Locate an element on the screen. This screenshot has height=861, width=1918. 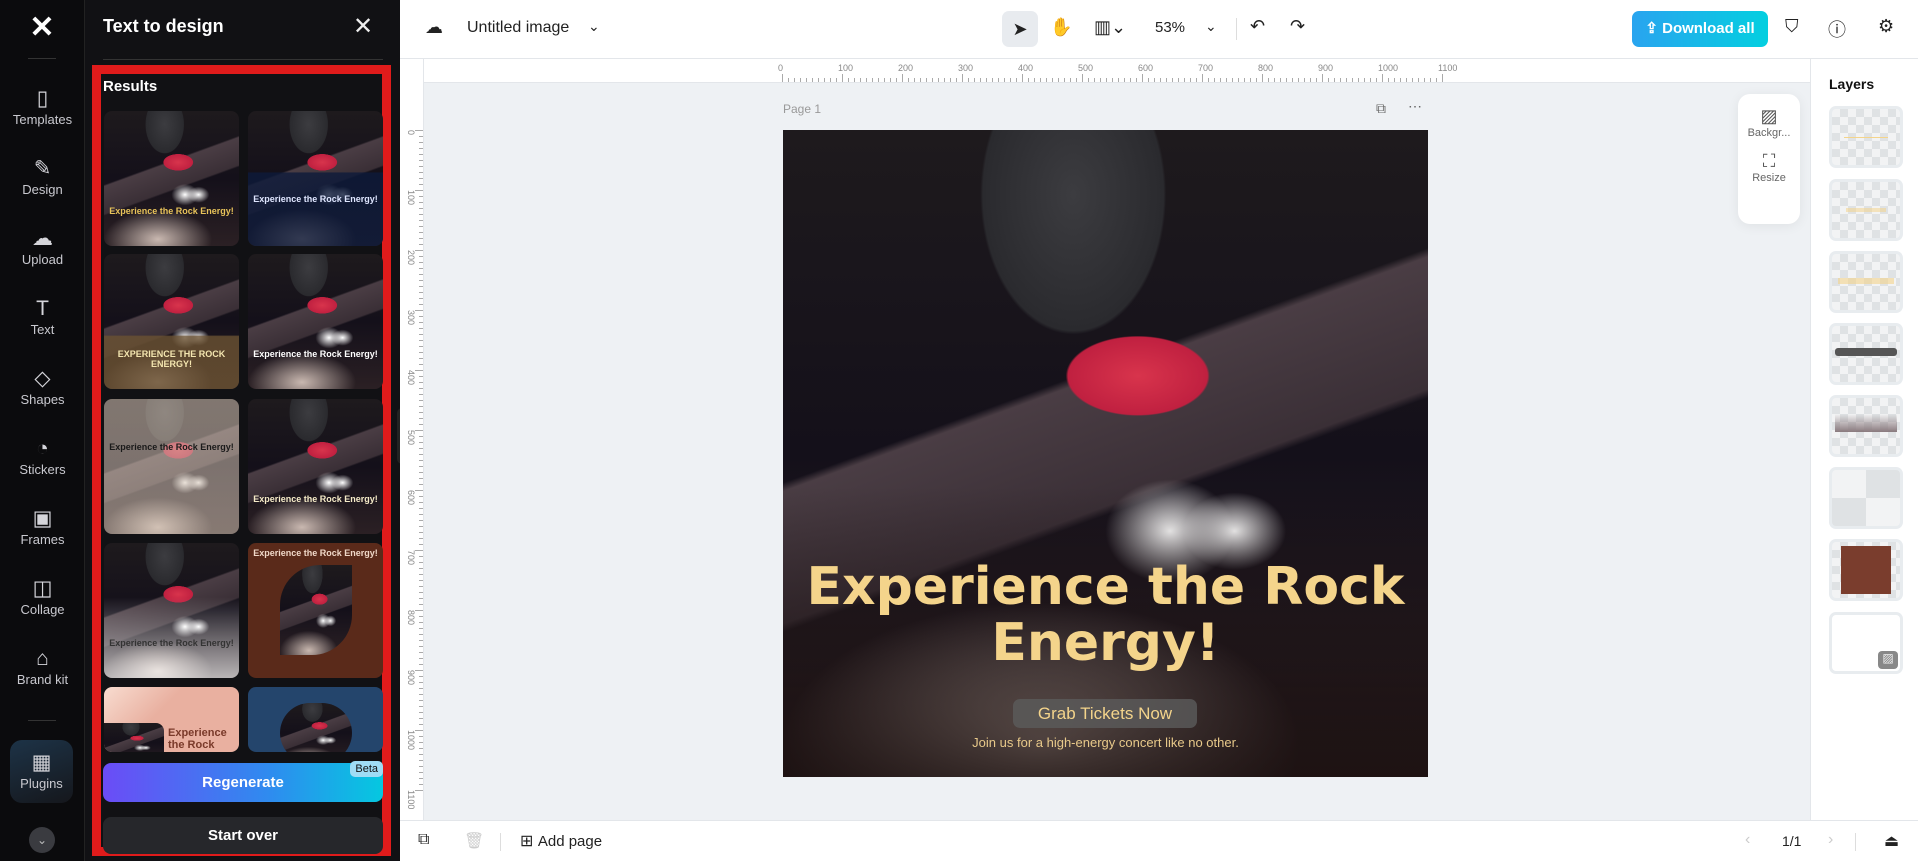
undo-icon: ↶ is located at coordinates (1257, 26).